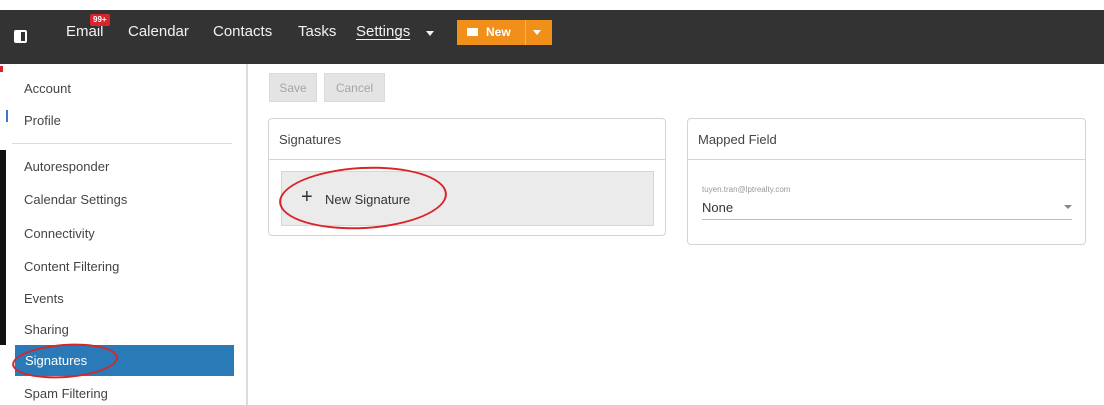 Image resolution: width=1104 pixels, height=405 pixels. I want to click on sidebar-item-content-filtering: Content Filtering, so click(71, 266).